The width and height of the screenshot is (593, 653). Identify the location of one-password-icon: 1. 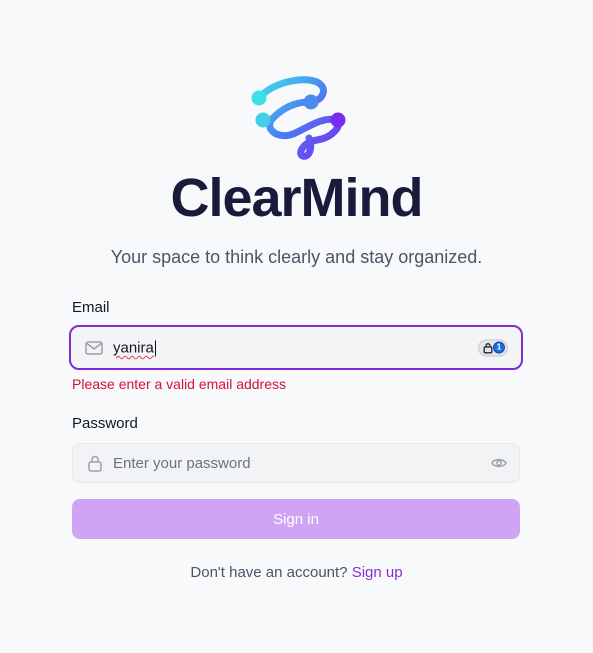
(499, 347).